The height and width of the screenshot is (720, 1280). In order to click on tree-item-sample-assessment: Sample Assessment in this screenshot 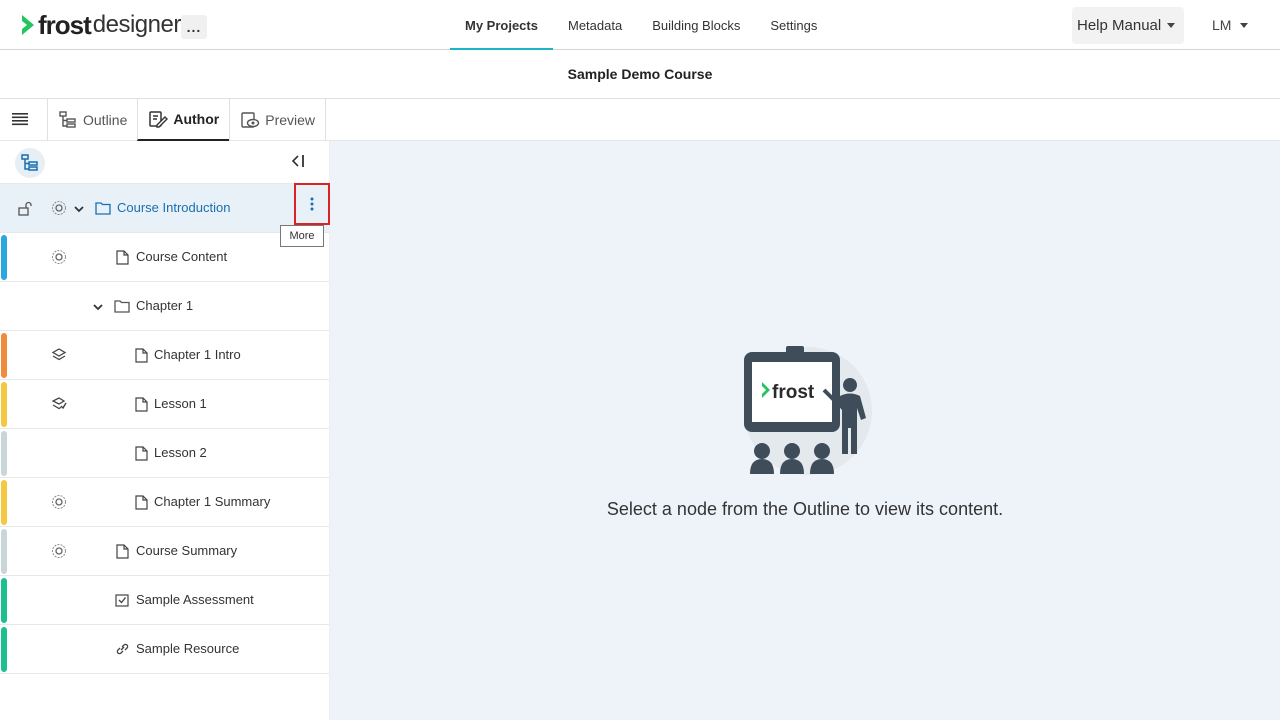, I will do `click(164, 600)`.